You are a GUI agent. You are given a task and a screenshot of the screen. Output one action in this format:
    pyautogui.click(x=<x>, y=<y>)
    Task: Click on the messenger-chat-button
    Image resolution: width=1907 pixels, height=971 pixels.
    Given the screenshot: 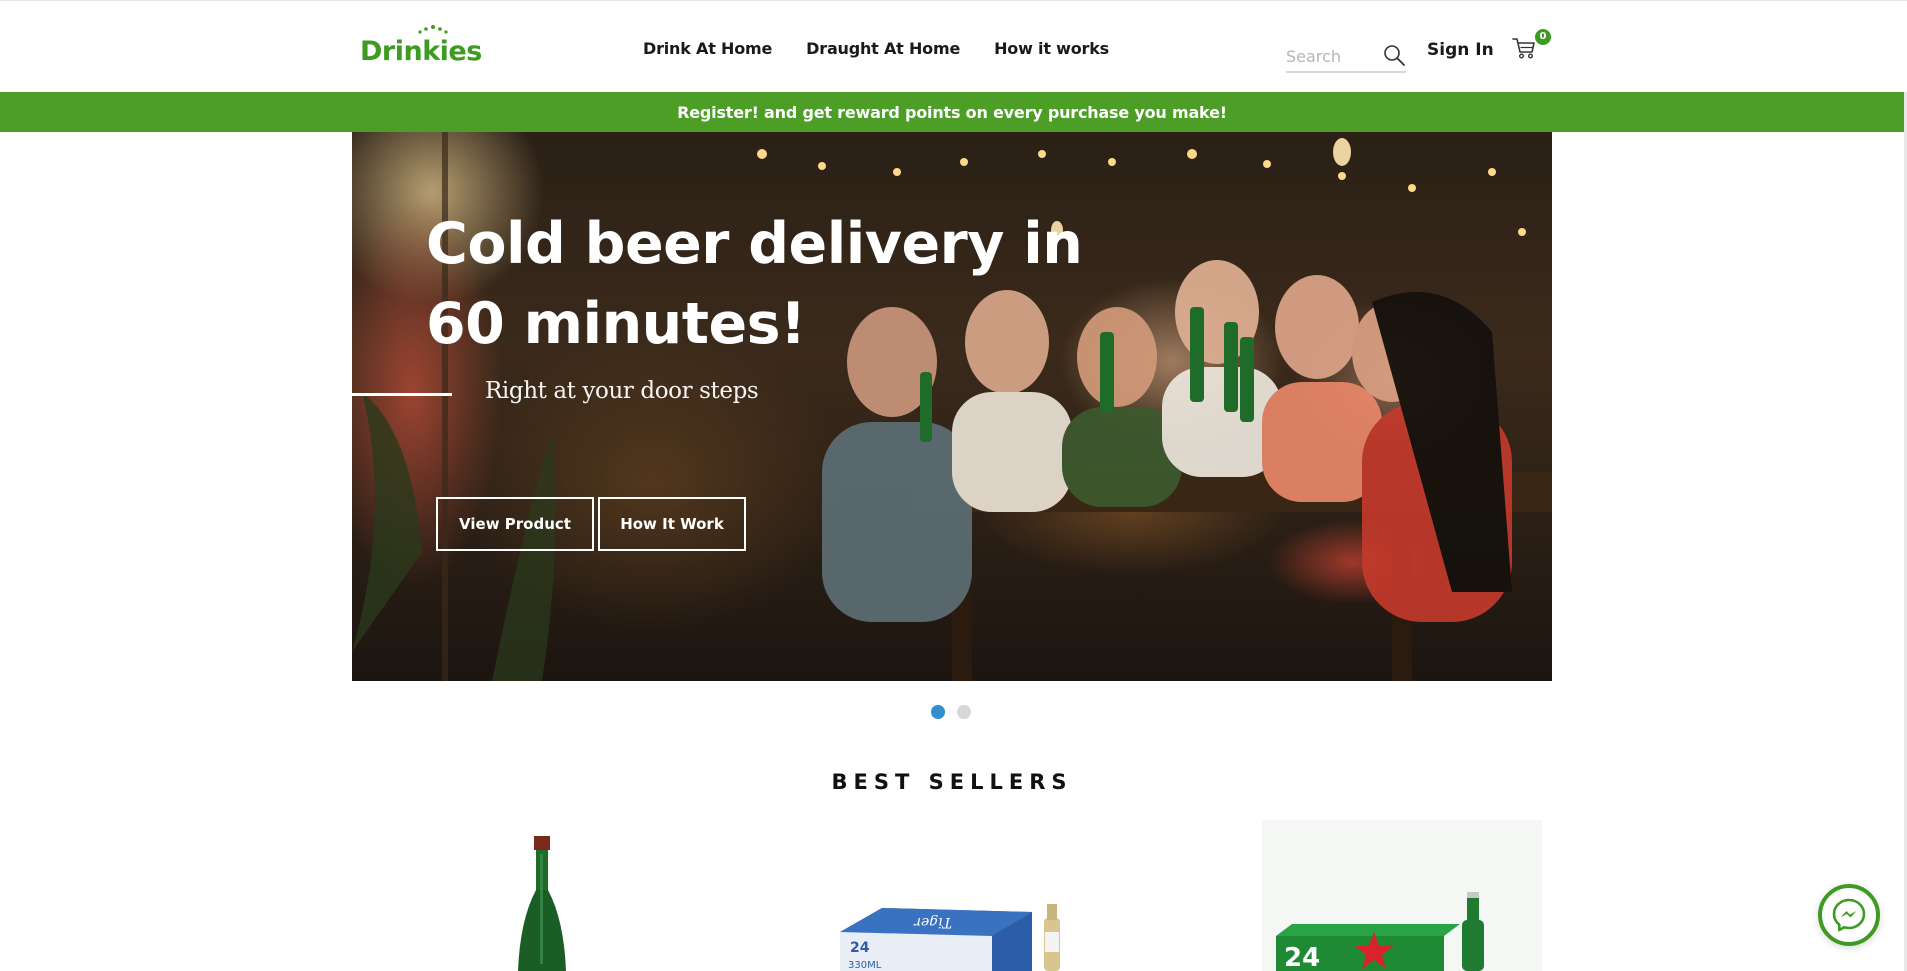 What is the action you would take?
    pyautogui.click(x=1849, y=915)
    